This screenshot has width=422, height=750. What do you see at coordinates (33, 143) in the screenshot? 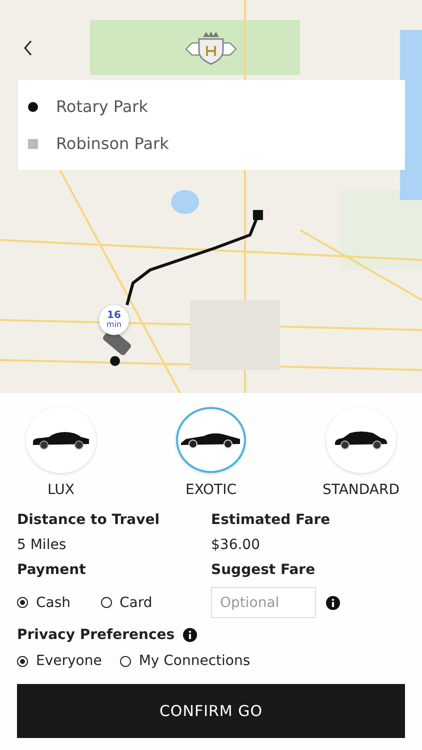
I see `destination-square-icon` at bounding box center [33, 143].